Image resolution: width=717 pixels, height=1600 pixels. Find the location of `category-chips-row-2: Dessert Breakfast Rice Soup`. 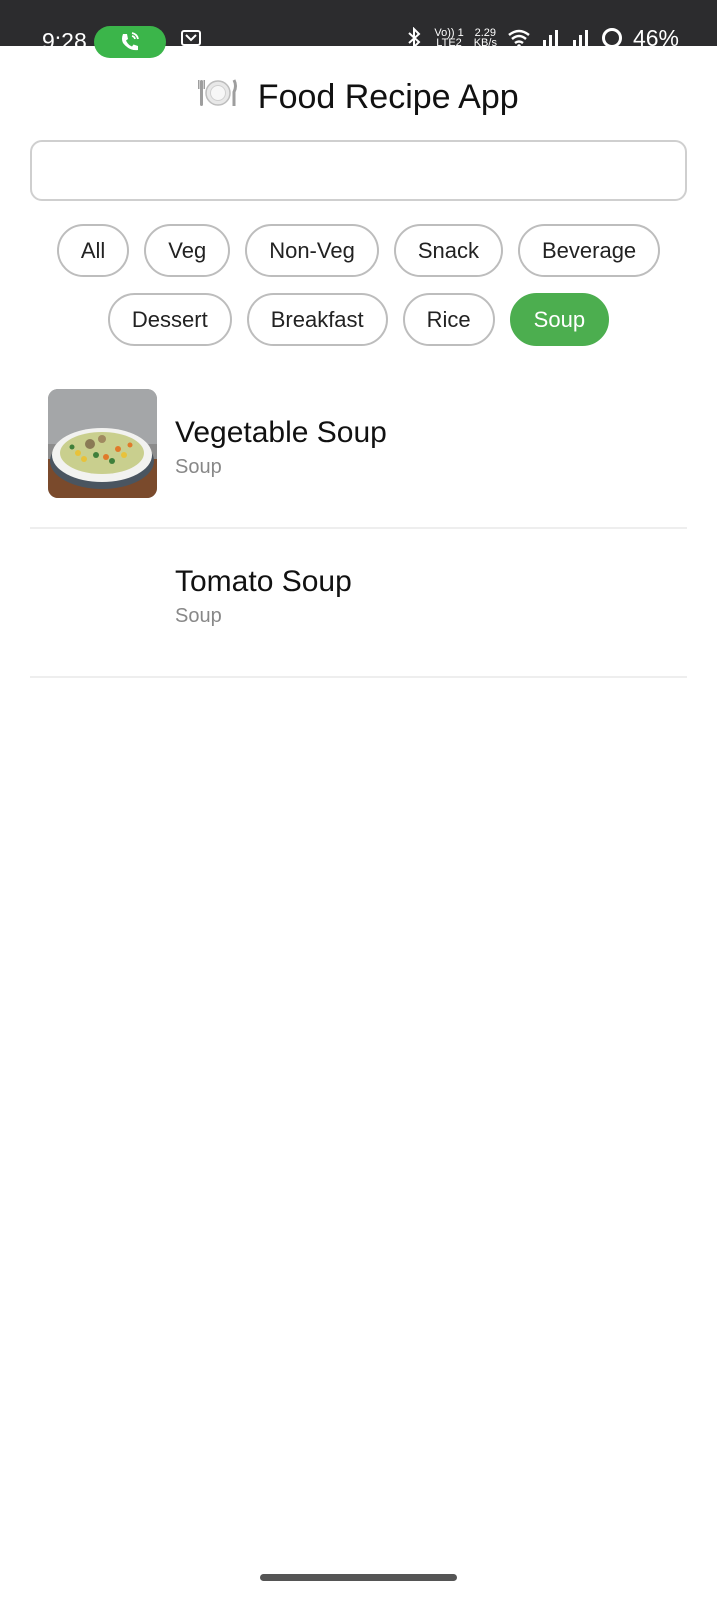

category-chips-row-2: Dessert Breakfast Rice Soup is located at coordinates (358, 319).